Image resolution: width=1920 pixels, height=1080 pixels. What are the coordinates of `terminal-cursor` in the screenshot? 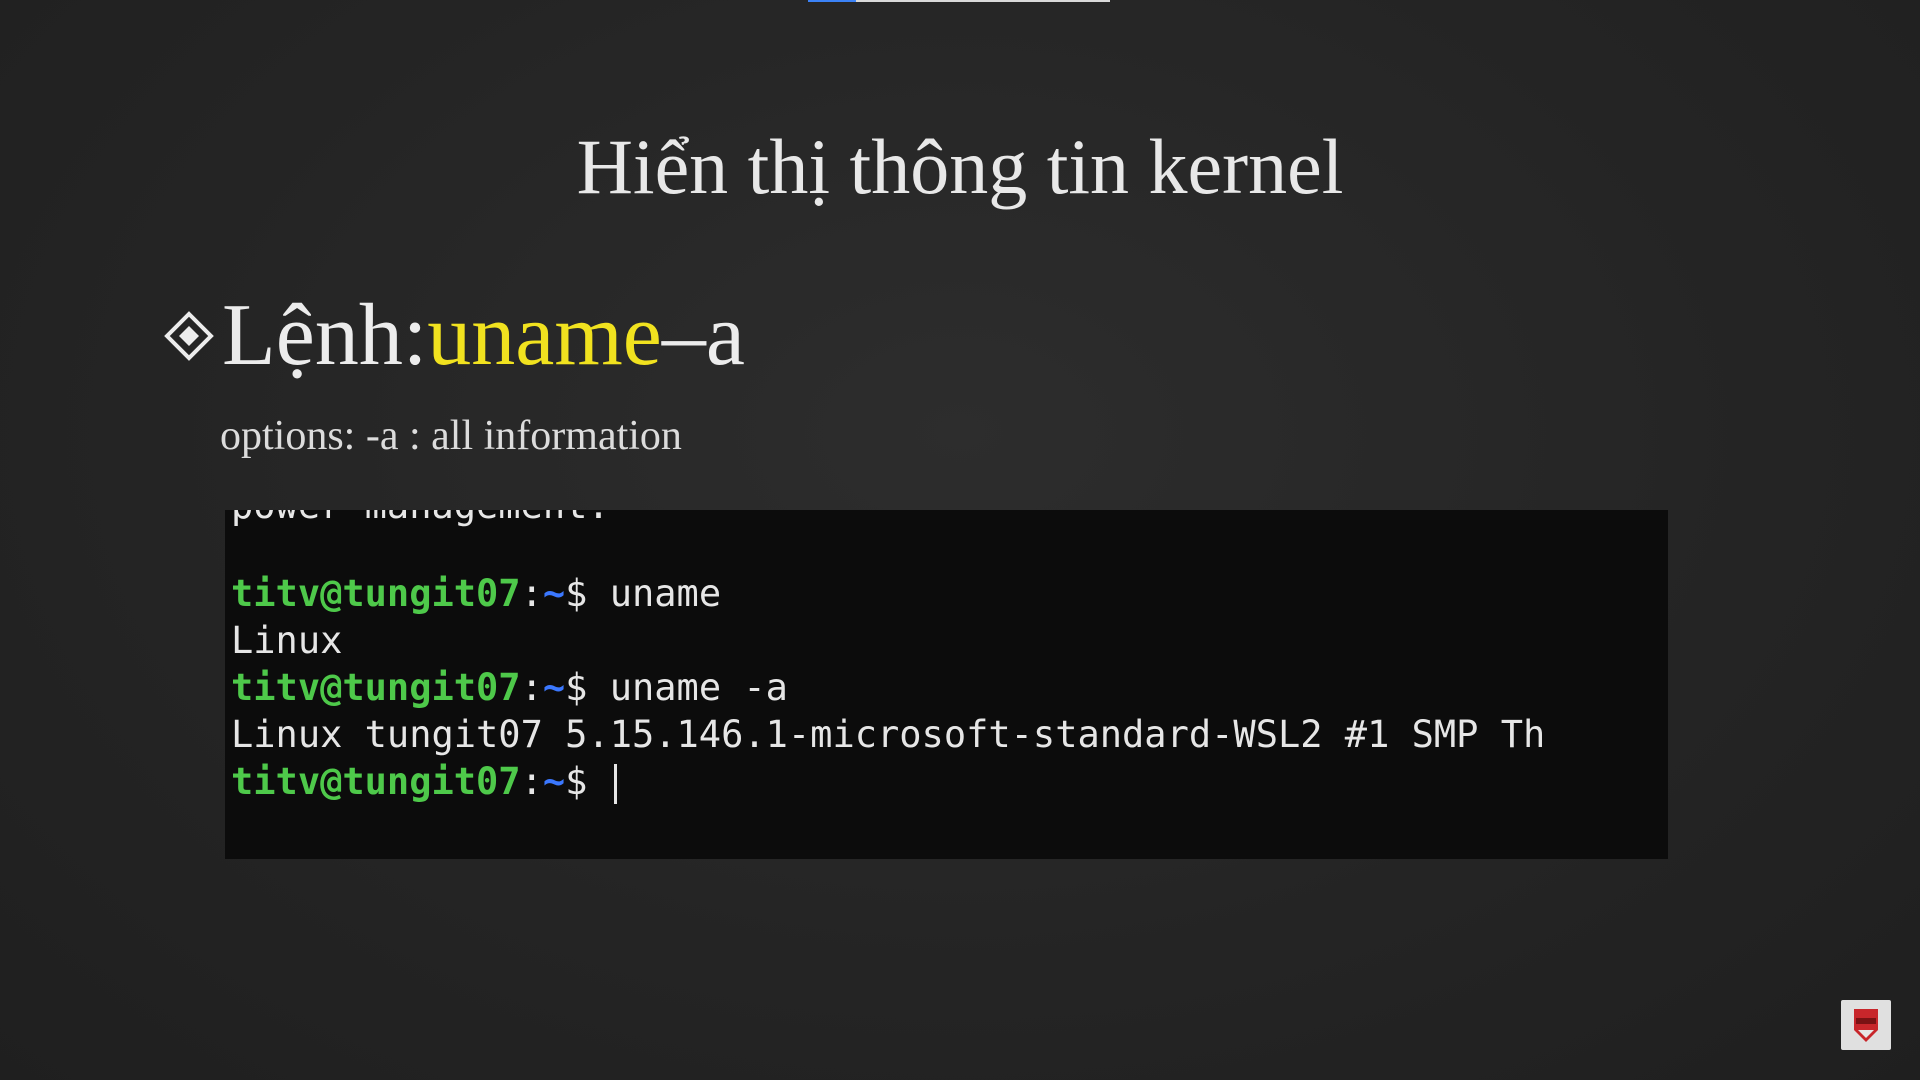 It's located at (615, 783).